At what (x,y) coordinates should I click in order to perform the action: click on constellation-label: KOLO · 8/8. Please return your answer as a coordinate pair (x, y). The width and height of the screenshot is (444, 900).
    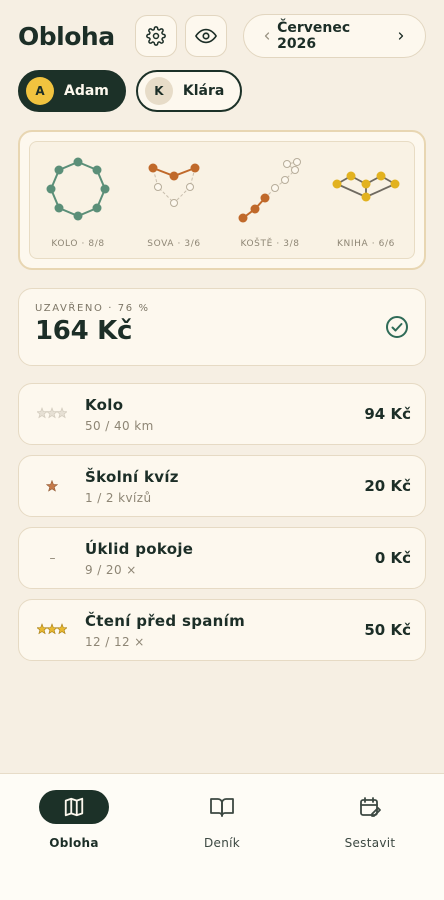
    Looking at the image, I should click on (78, 244).